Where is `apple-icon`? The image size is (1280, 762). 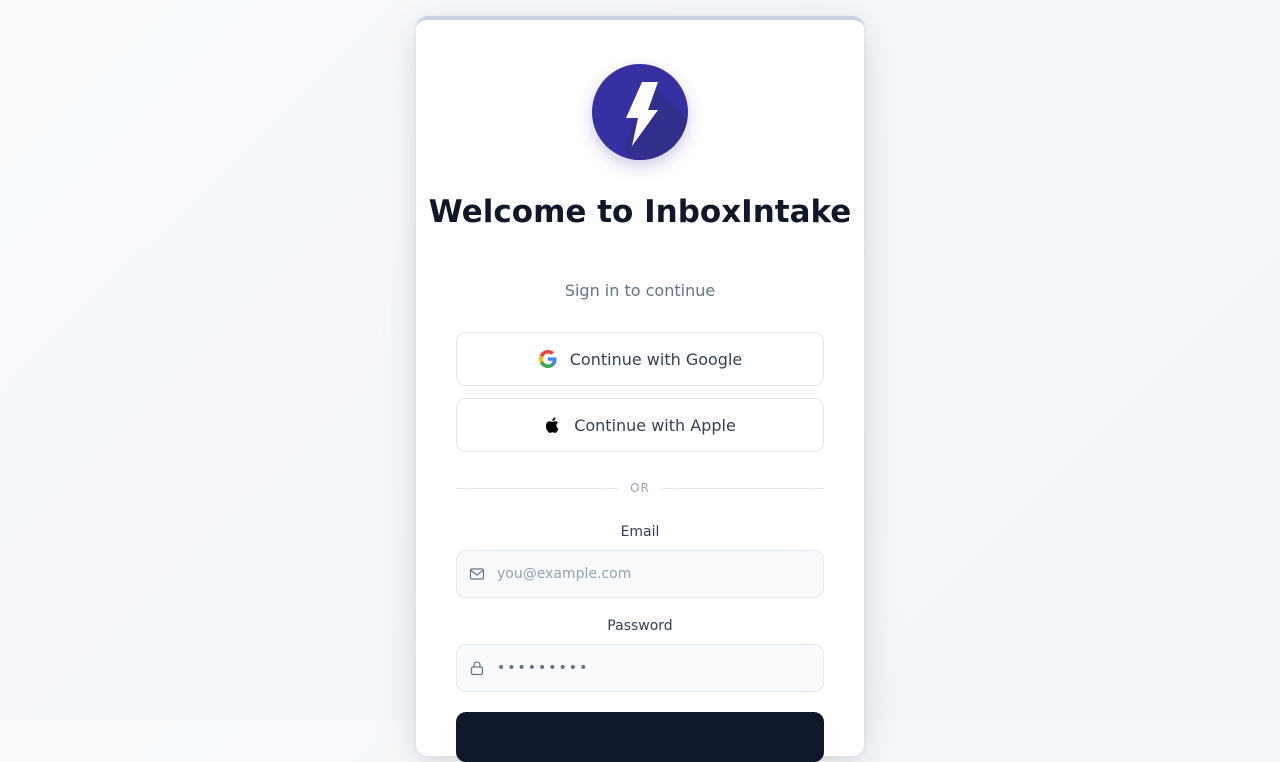 apple-icon is located at coordinates (552, 425).